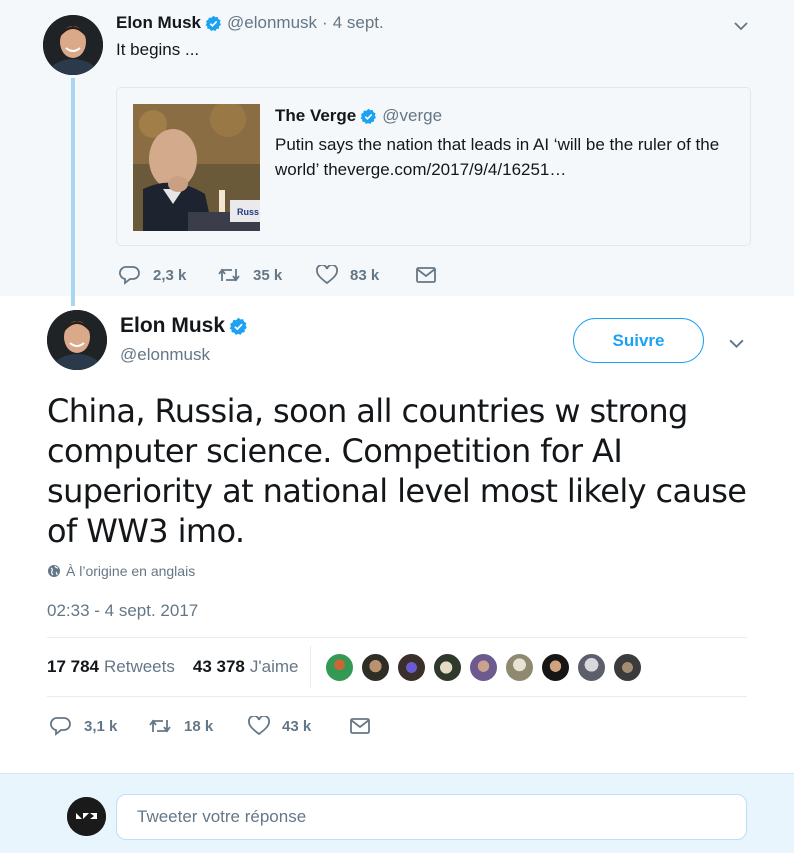 The height and width of the screenshot is (853, 794). I want to click on liker-avatars, so click(487, 667).